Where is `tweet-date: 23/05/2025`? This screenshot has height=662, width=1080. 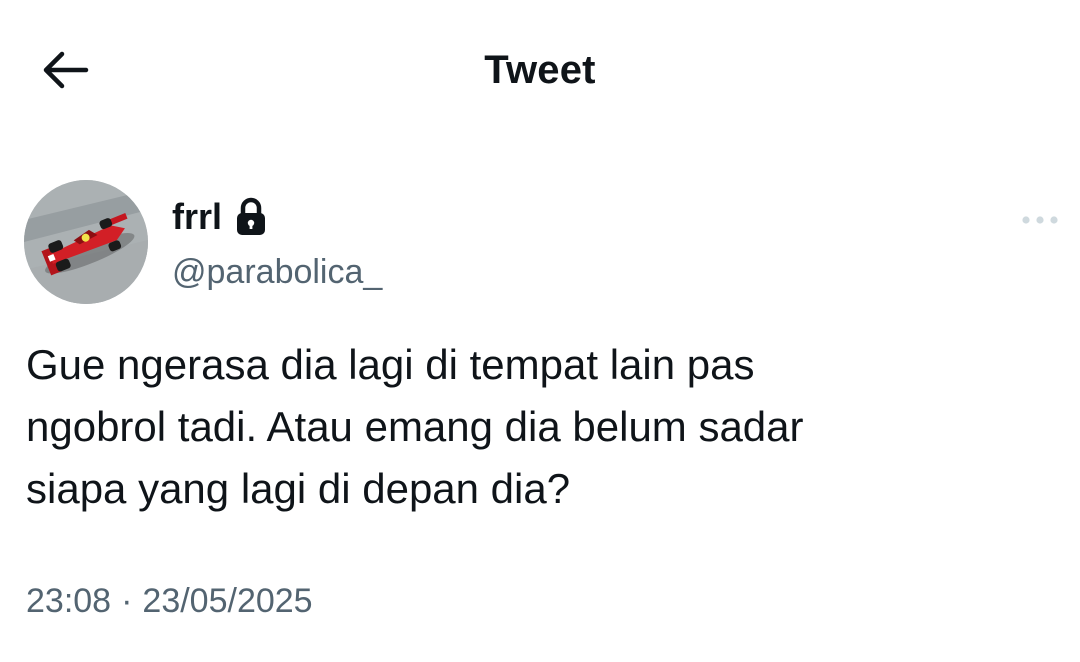 tweet-date: 23/05/2025 is located at coordinates (227, 601).